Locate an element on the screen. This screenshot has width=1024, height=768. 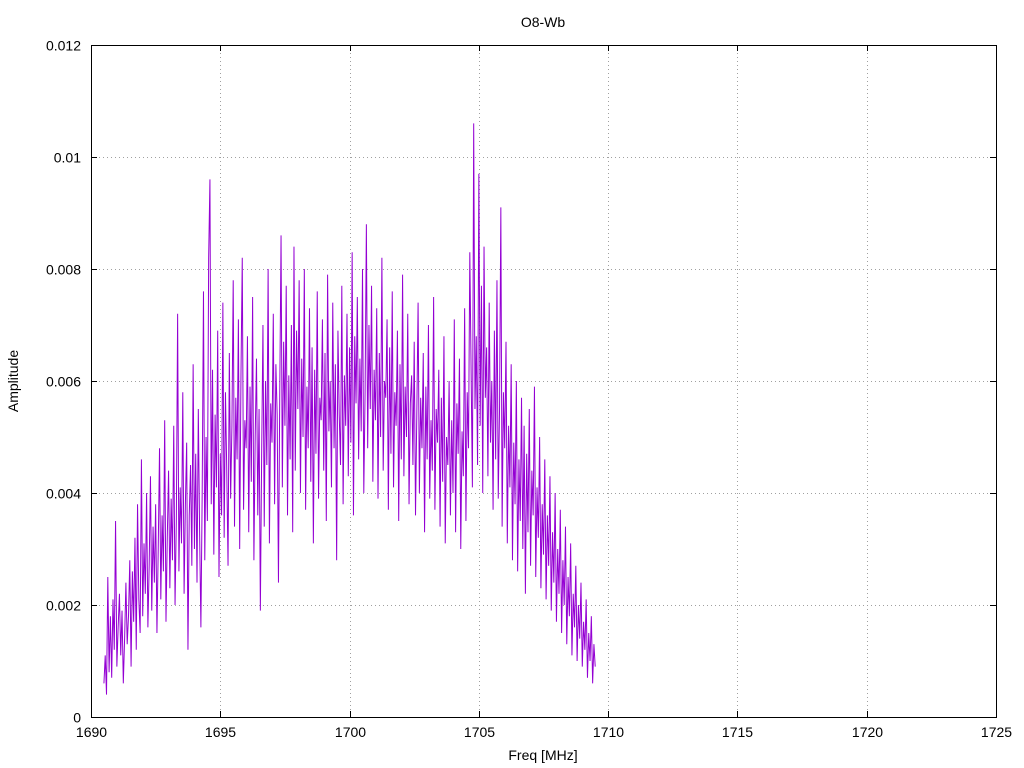
y-tick-label: 0.006 is located at coordinates (63, 382).